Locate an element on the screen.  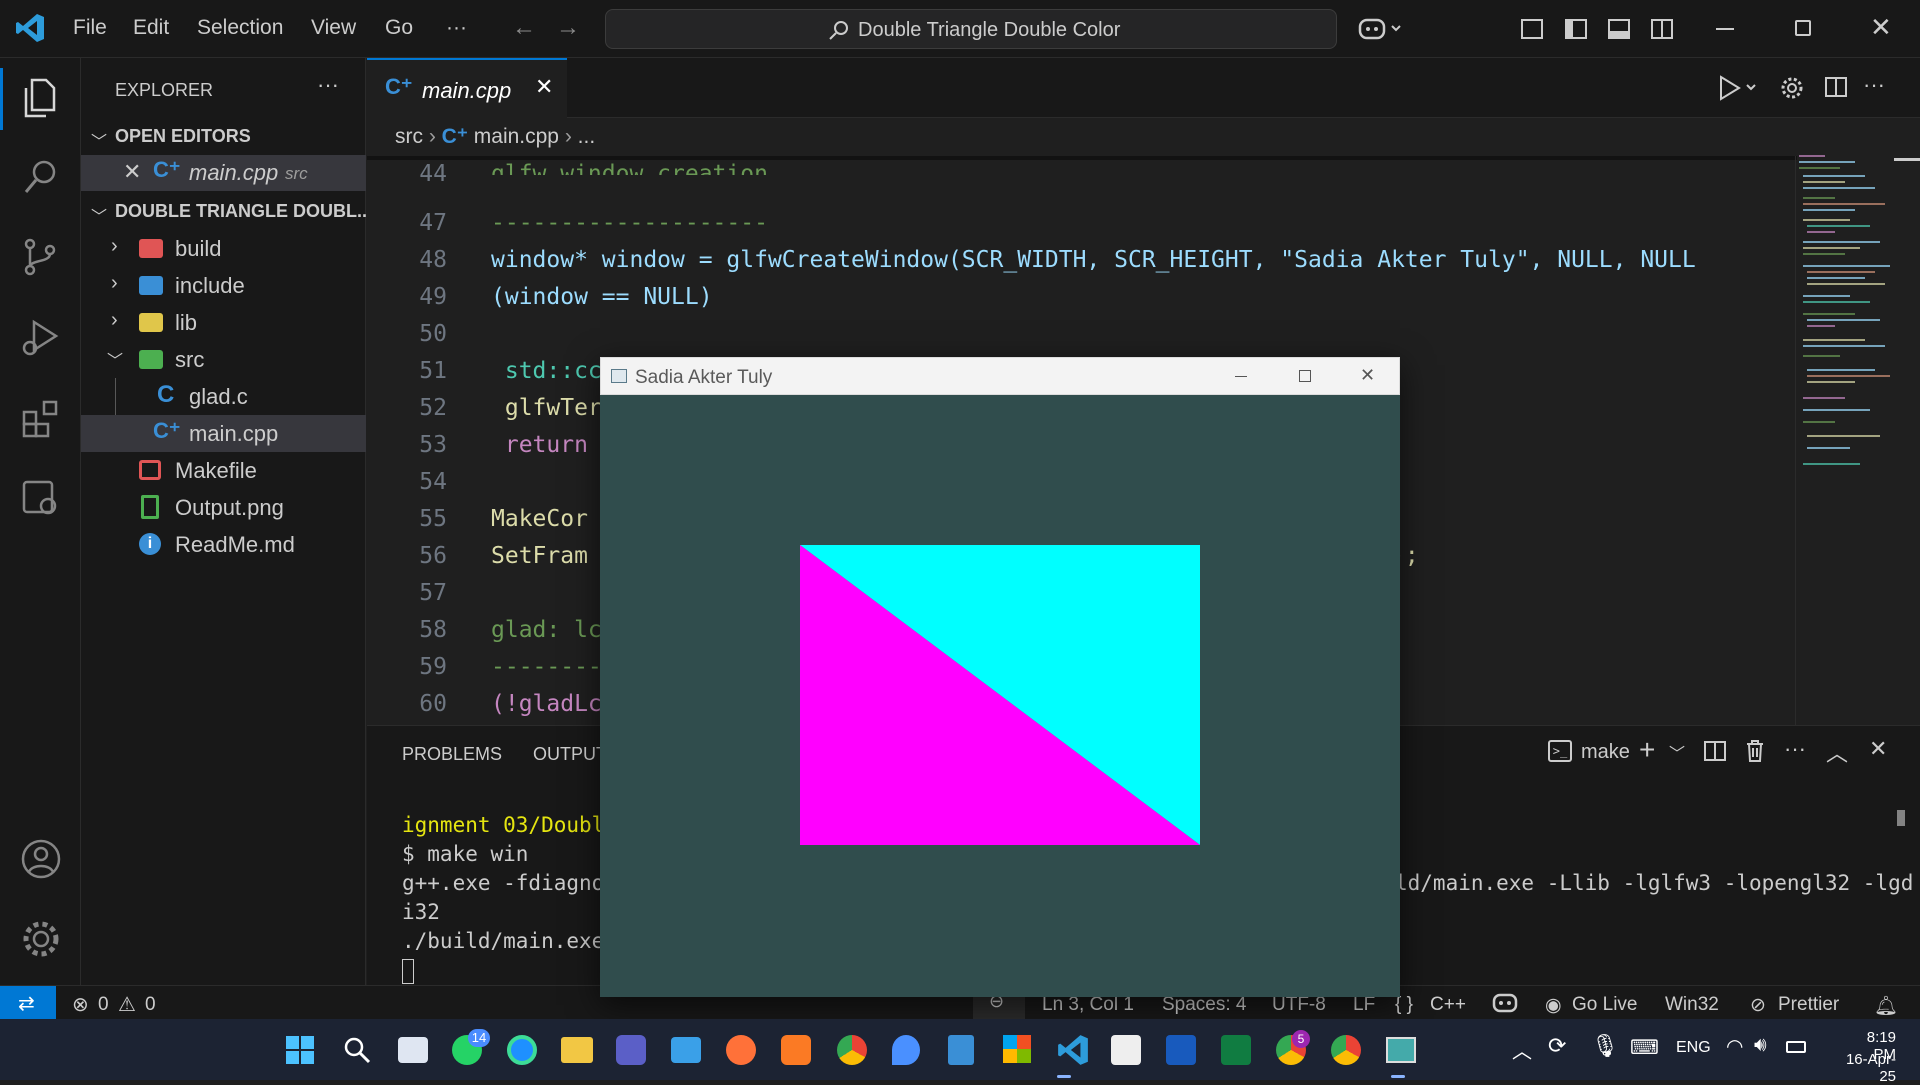
tree-item-build: › build is located at coordinates (223, 248).